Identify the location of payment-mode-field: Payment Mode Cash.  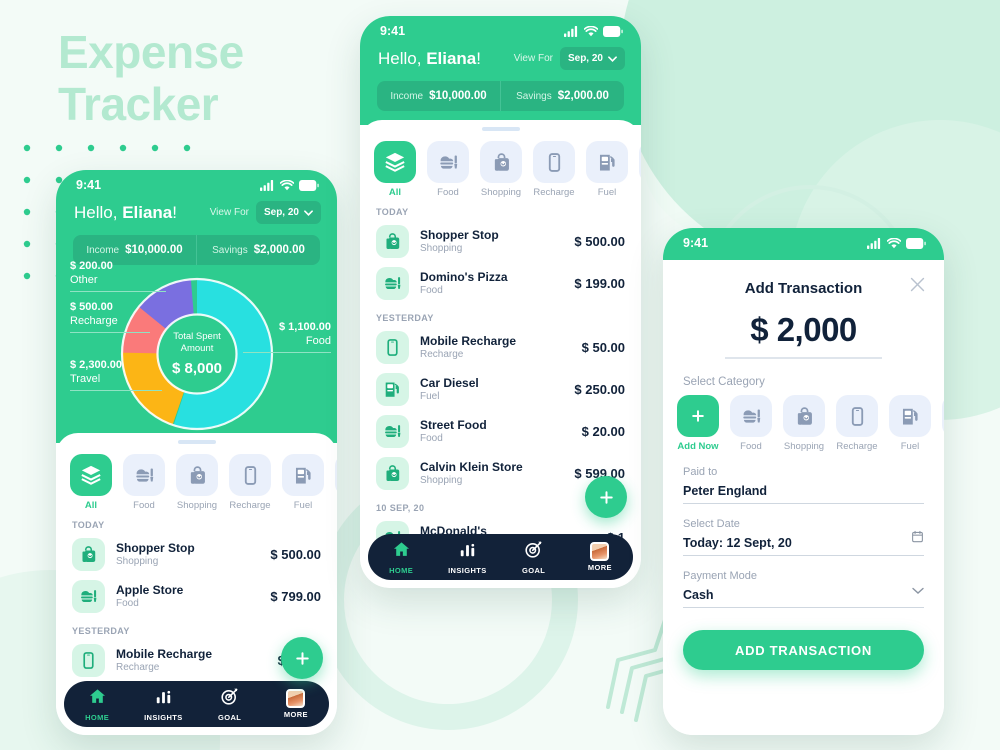
(803, 582).